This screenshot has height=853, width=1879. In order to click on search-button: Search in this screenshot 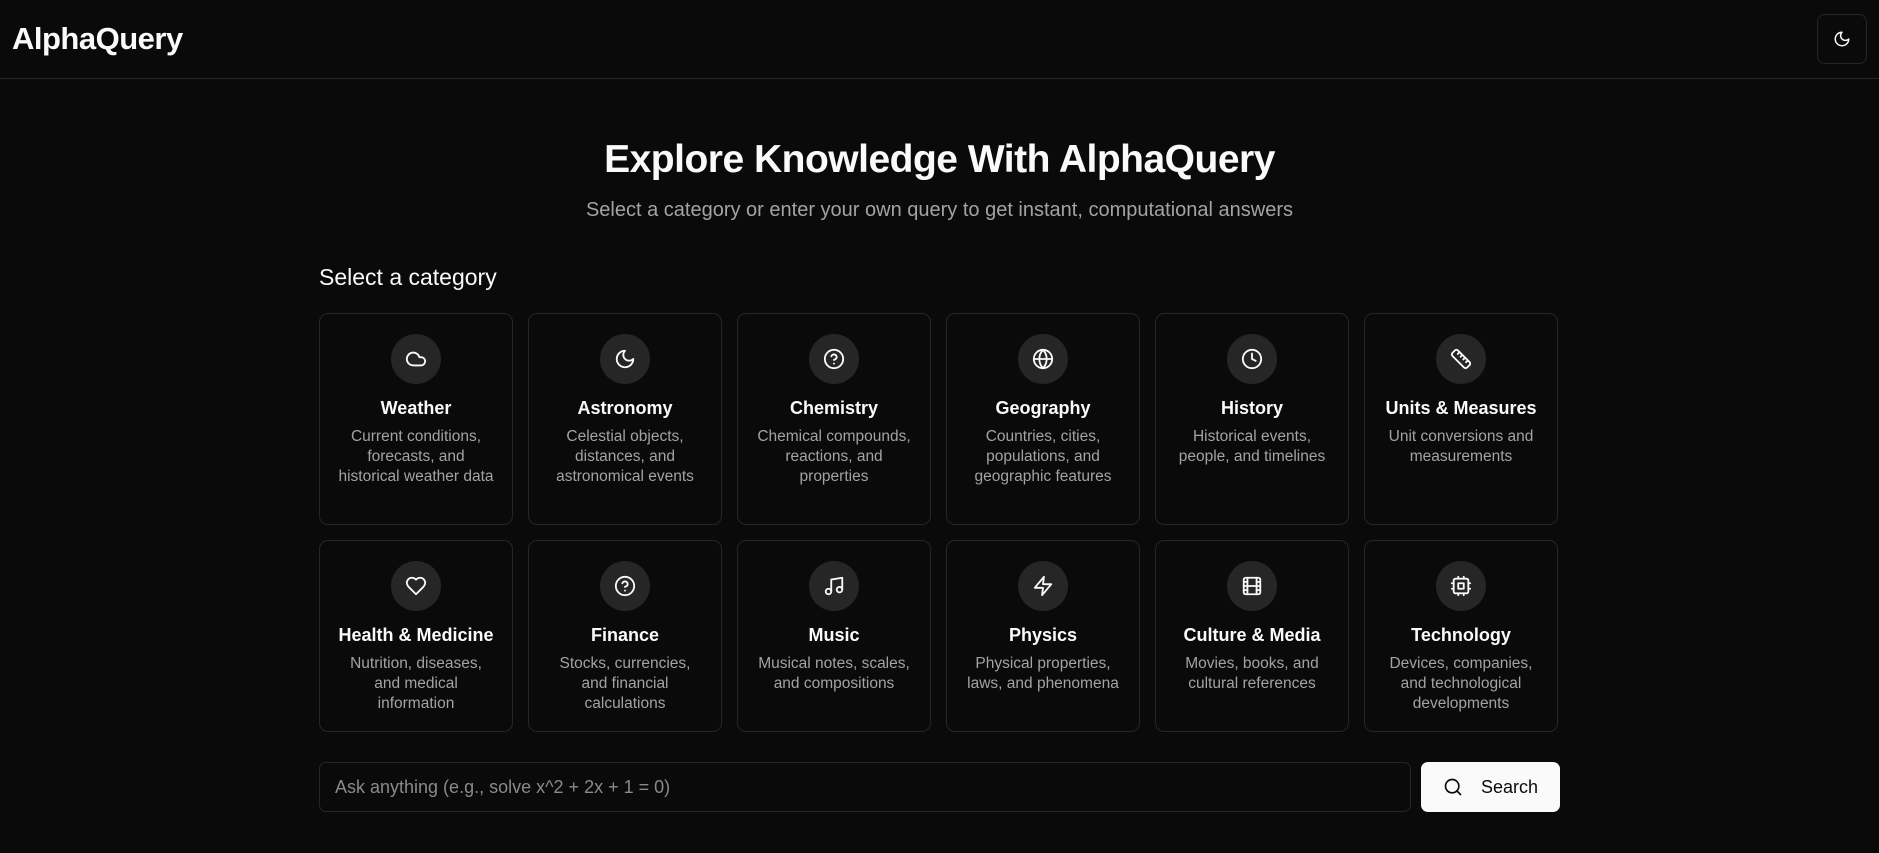, I will do `click(1490, 787)`.